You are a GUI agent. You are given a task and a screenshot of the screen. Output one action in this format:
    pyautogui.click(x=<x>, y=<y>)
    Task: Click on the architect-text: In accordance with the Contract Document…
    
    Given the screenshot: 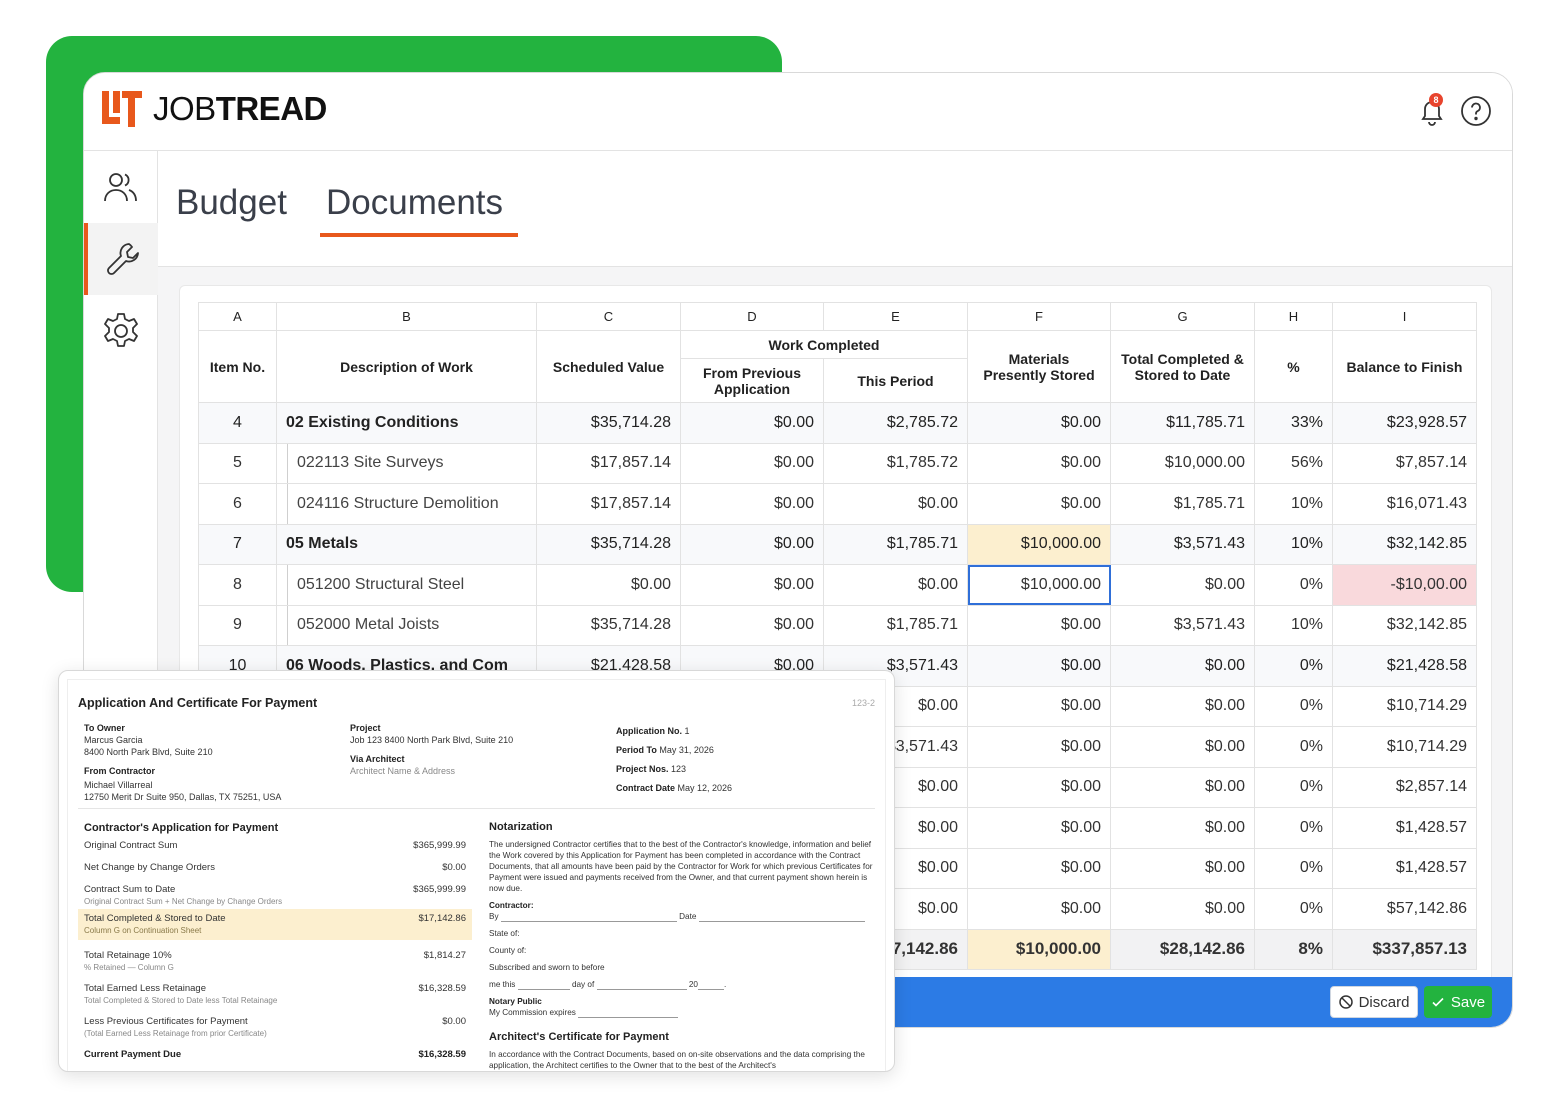 What is the action you would take?
    pyautogui.click(x=677, y=1060)
    